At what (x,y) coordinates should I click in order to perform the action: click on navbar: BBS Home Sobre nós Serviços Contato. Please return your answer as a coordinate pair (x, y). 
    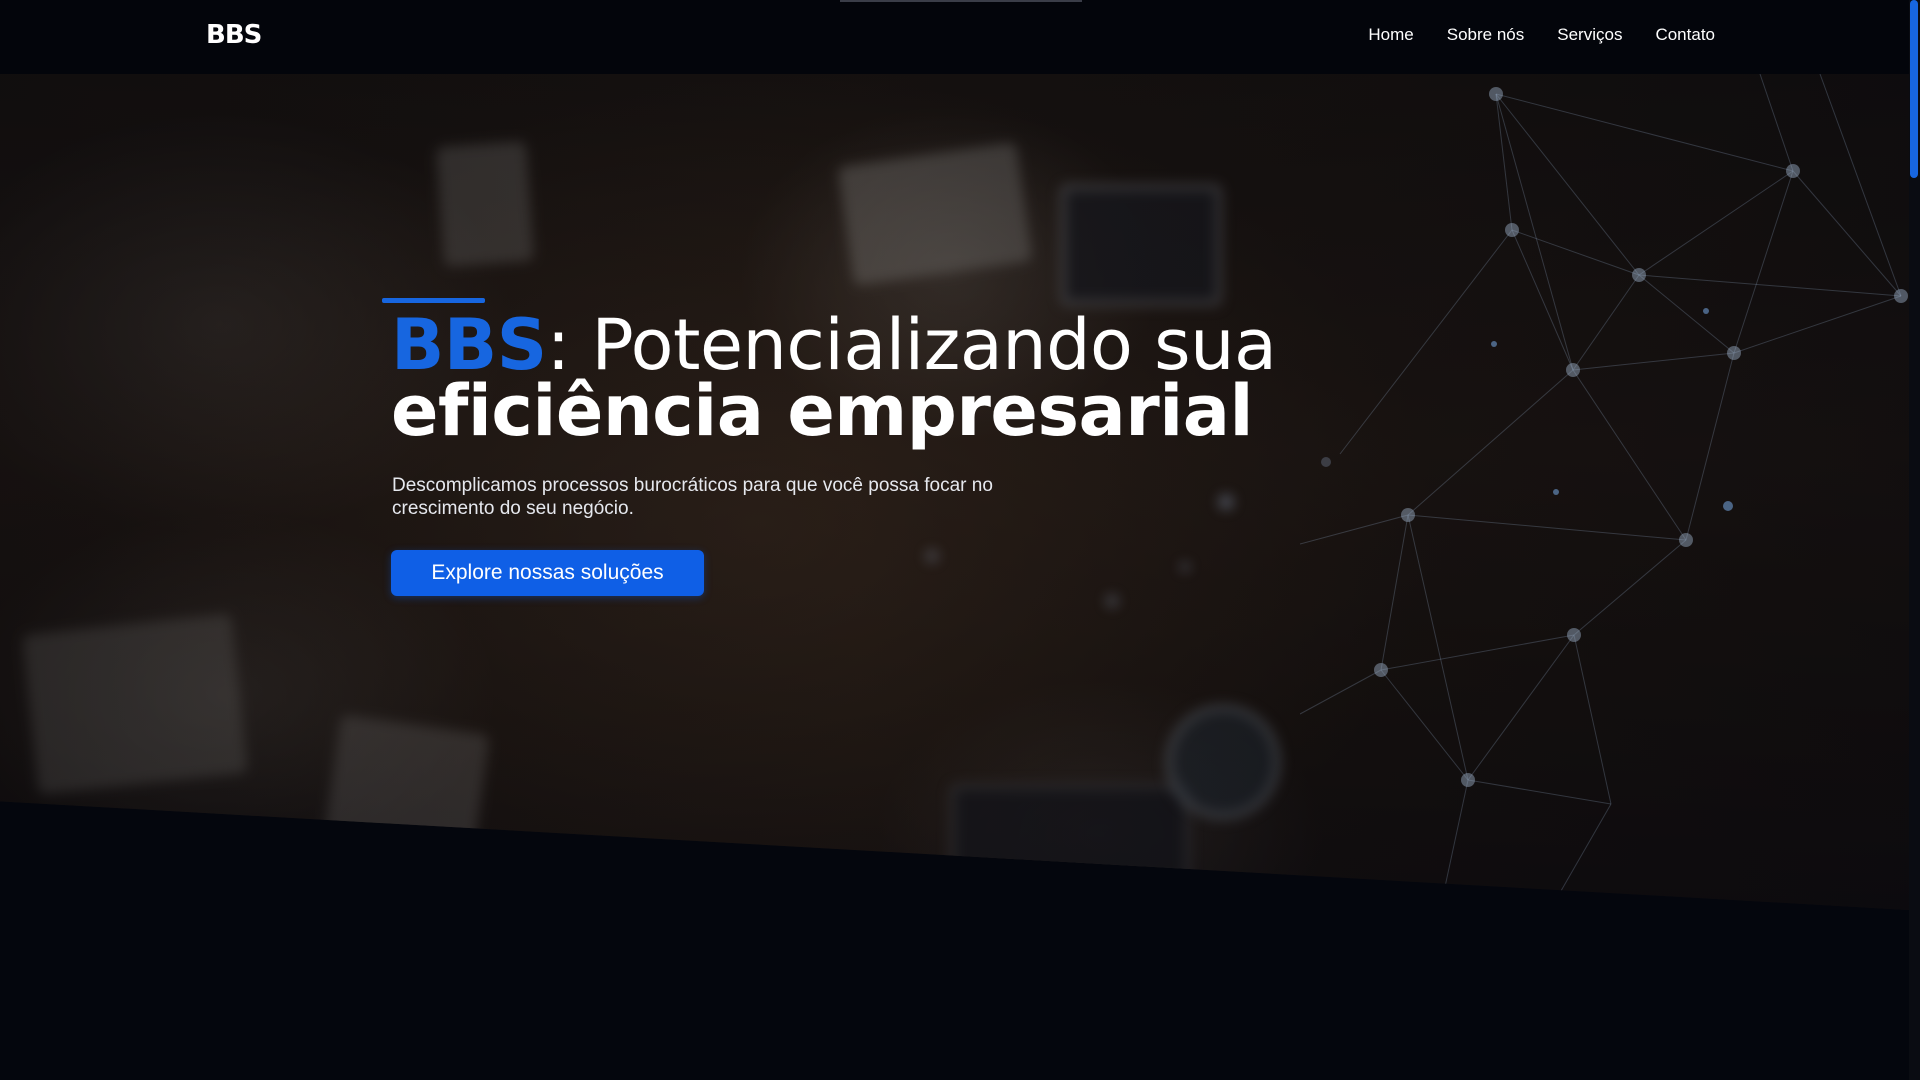
    Looking at the image, I should click on (954, 37).